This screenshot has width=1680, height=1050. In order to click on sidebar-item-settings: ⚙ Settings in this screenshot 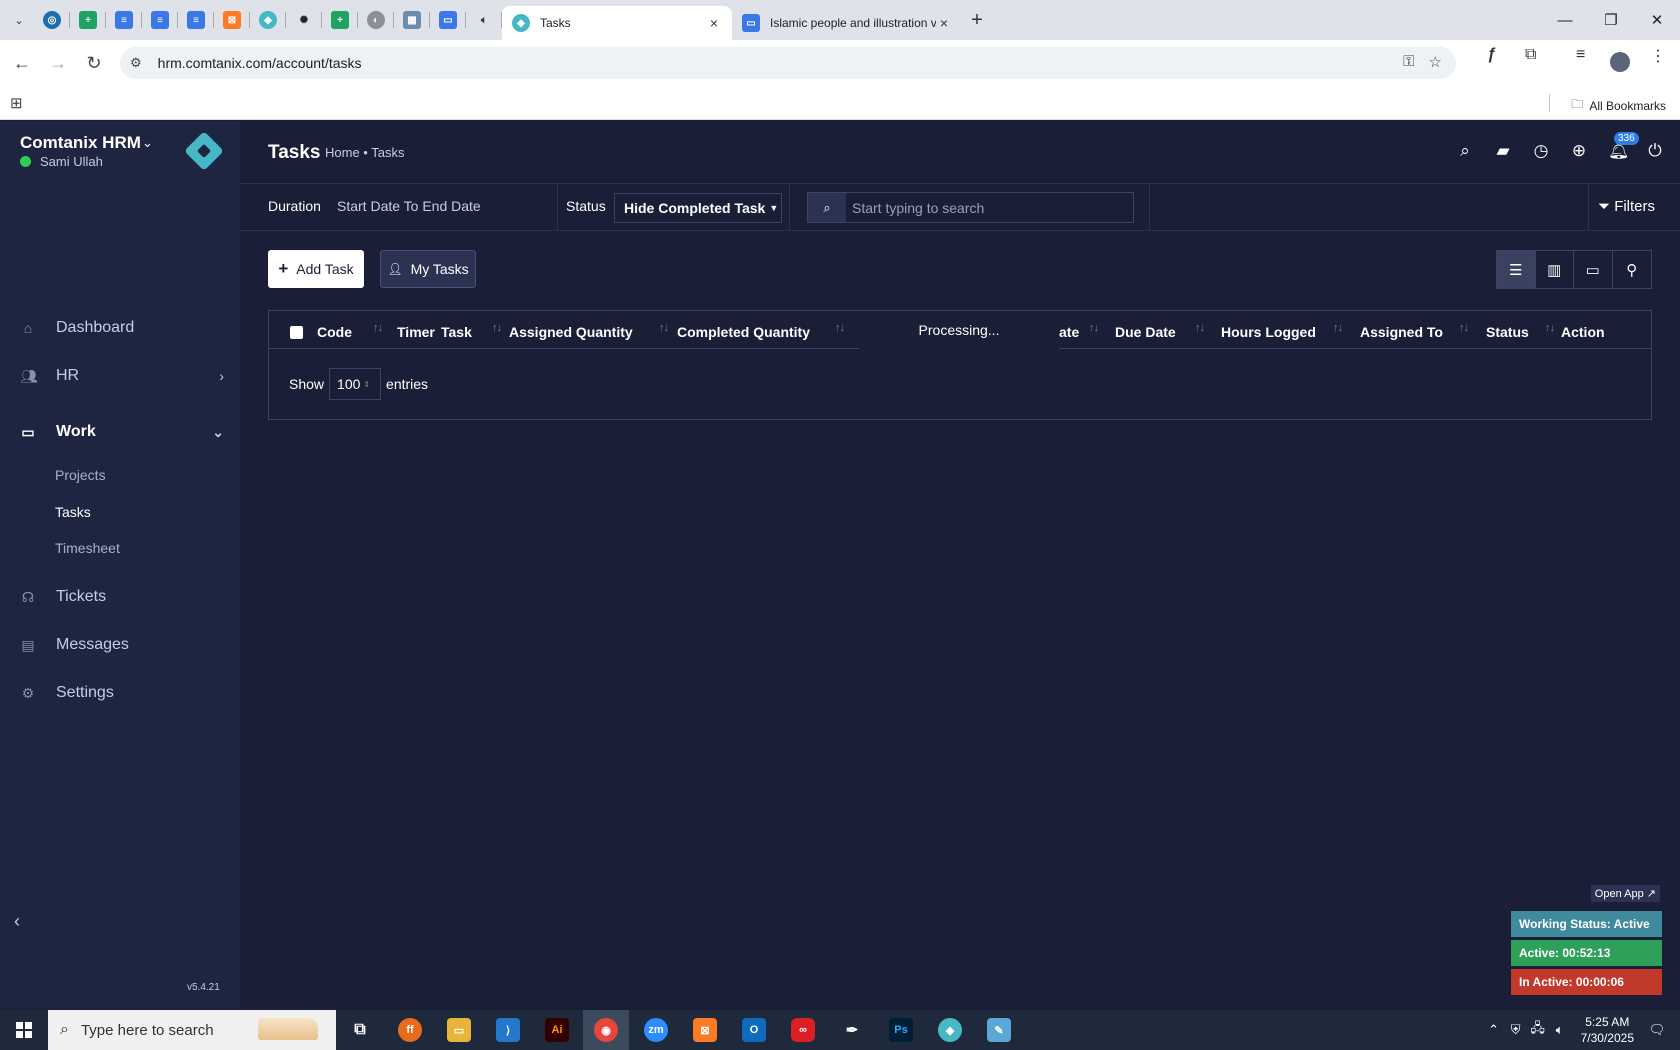, I will do `click(120, 693)`.